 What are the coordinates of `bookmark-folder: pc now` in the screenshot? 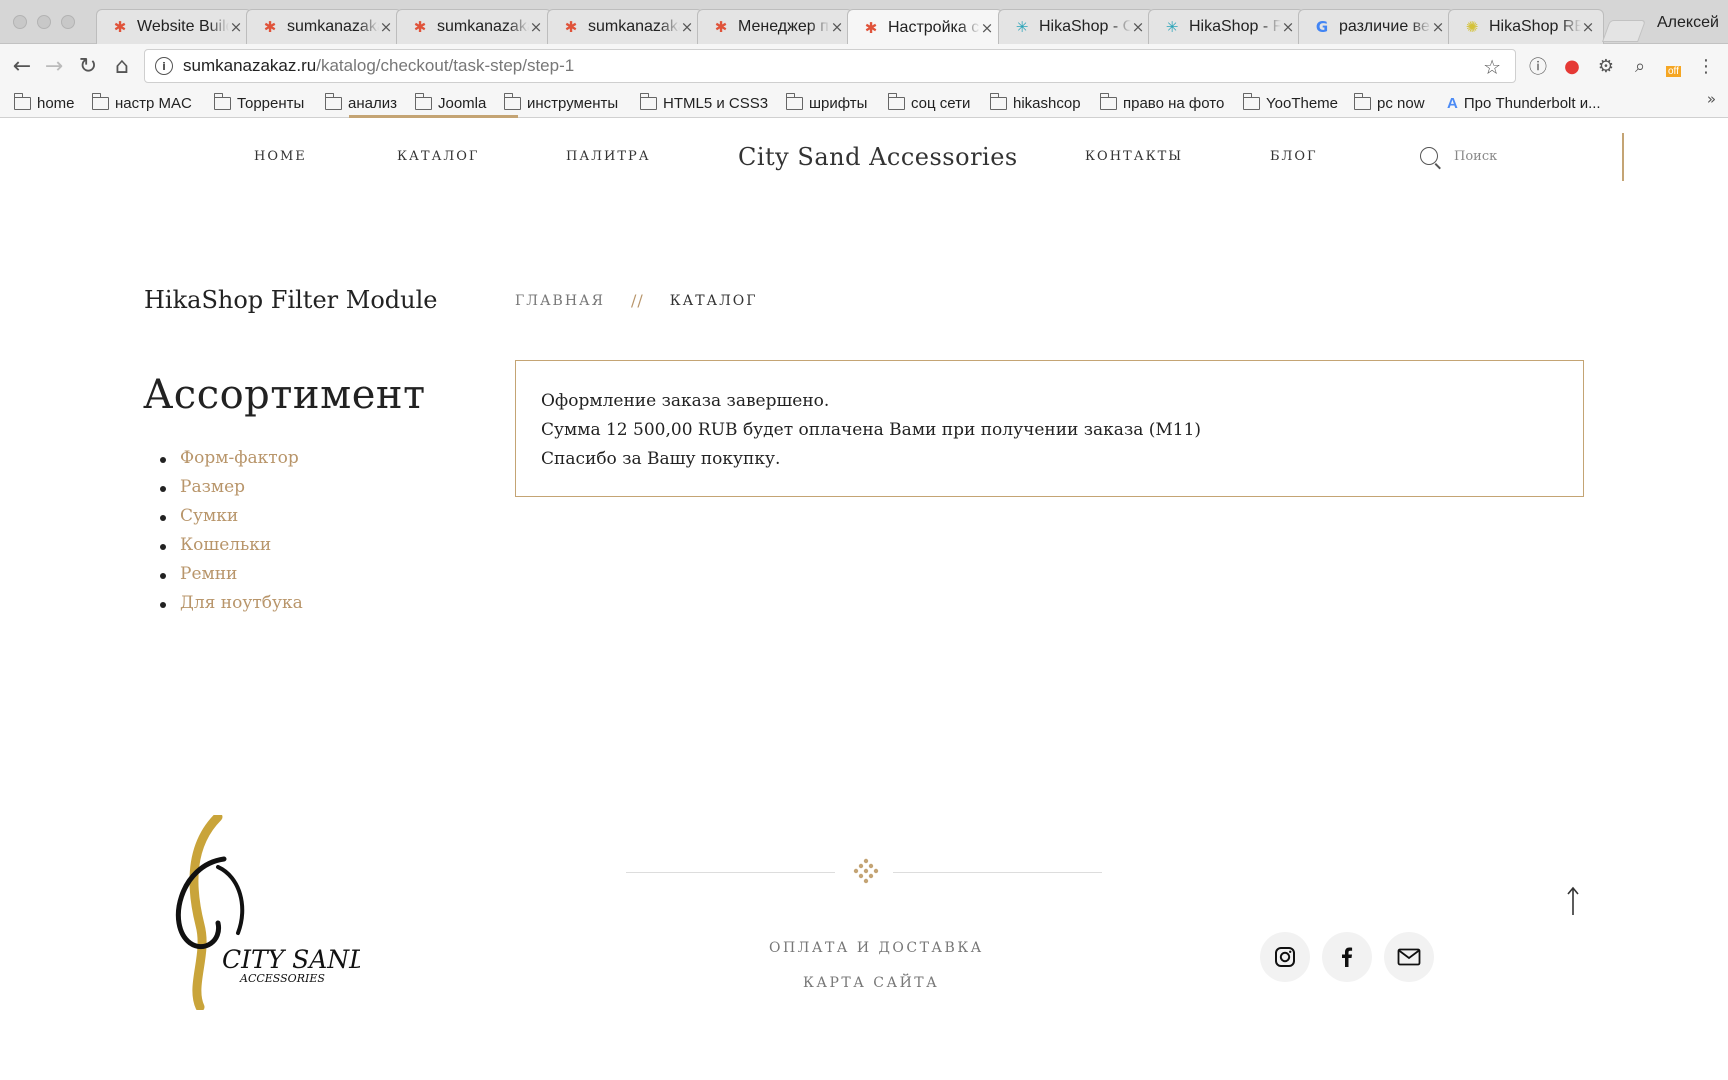 It's located at (1389, 103).